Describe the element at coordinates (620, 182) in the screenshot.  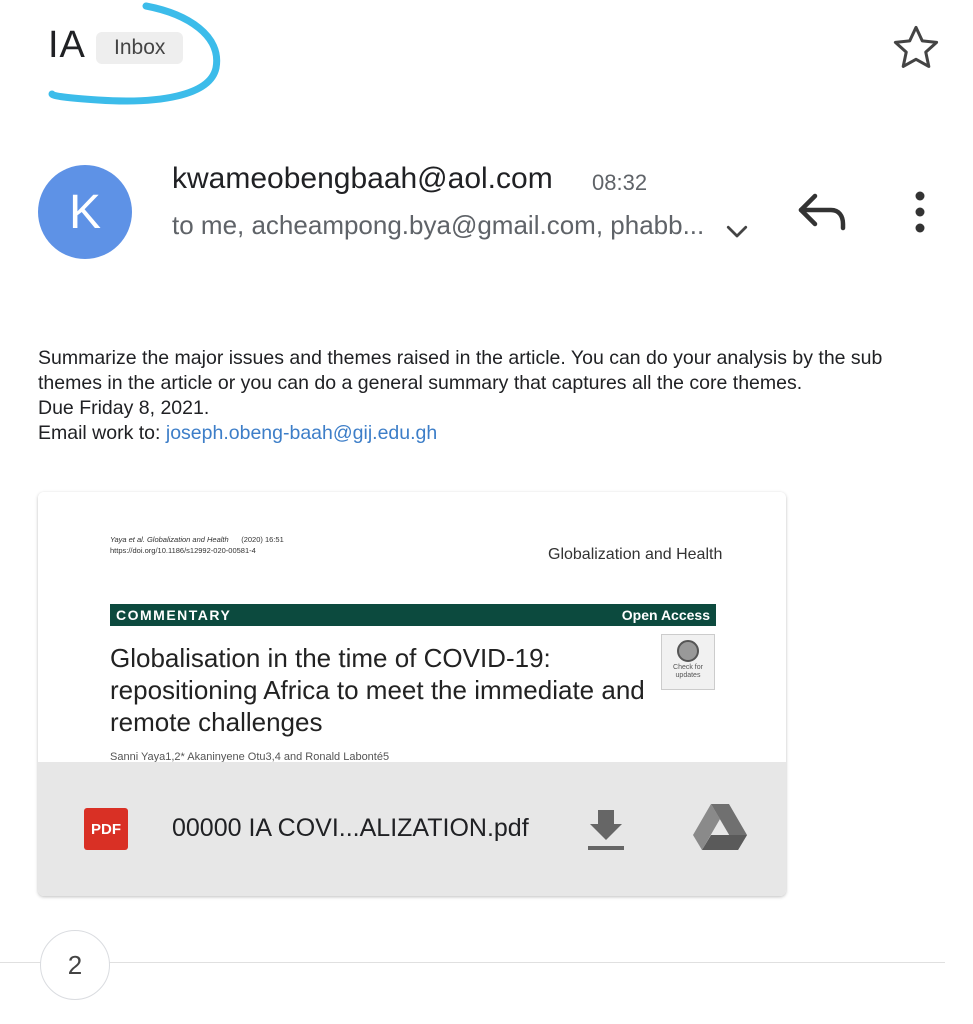
I see `message-time: 08:32` at that location.